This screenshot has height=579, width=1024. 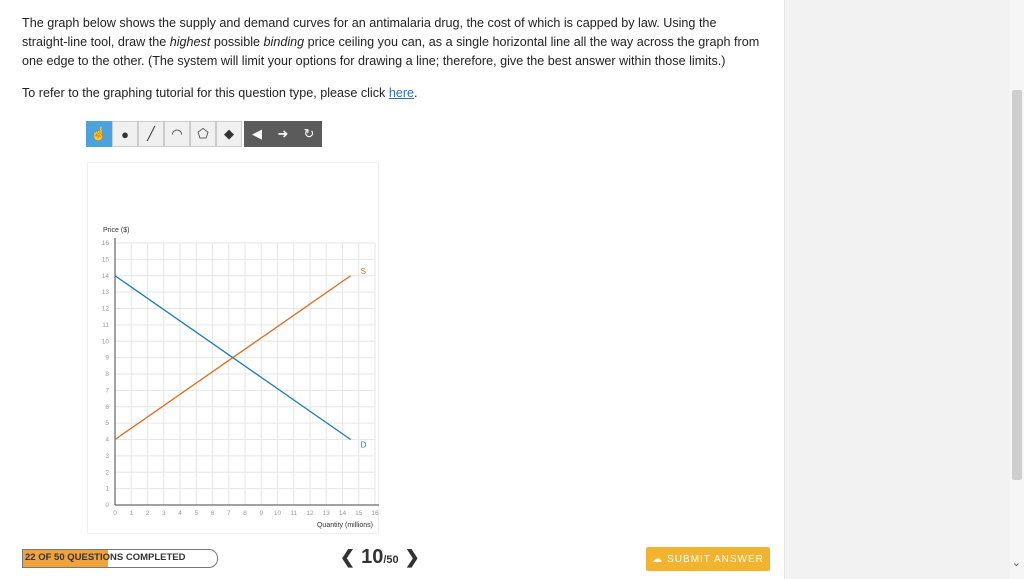 I want to click on submit-answer-button: ☁ SUBMIT ANSWER, so click(x=708, y=559).